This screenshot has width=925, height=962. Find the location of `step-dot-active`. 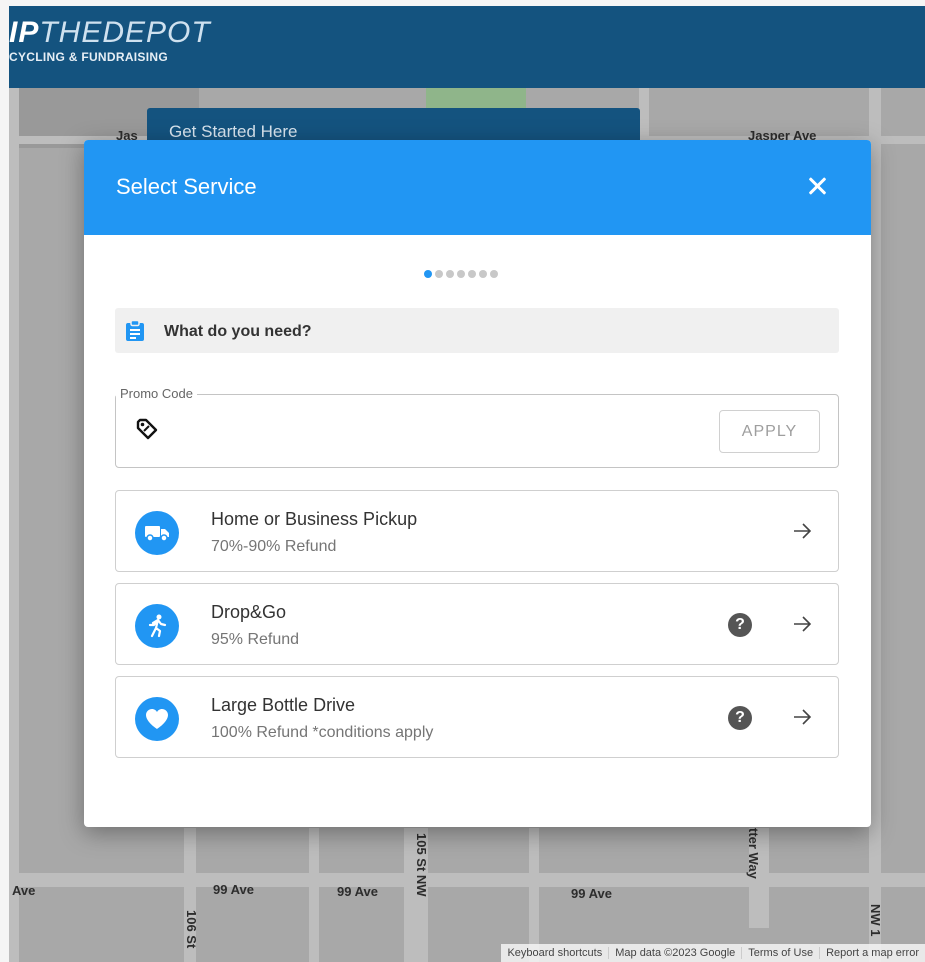

step-dot-active is located at coordinates (428, 274).